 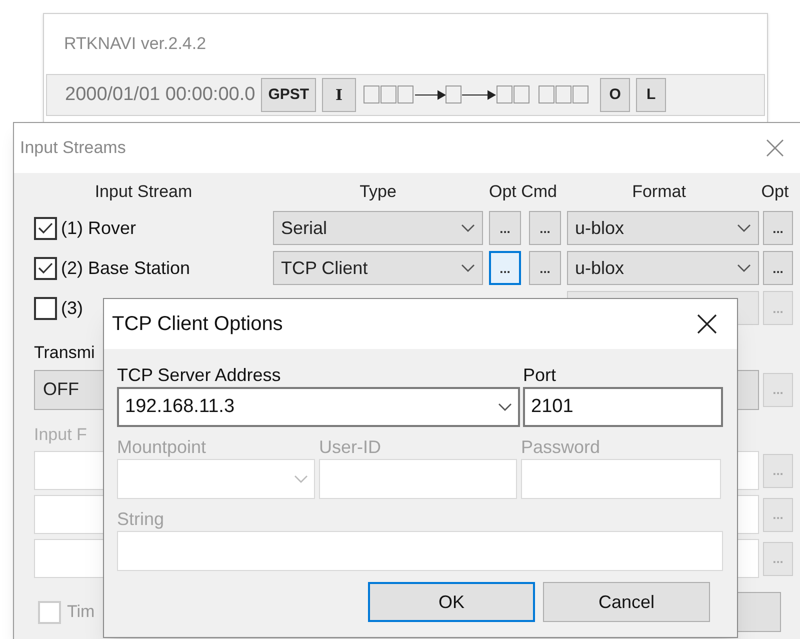 I want to click on toolbar-button: L, so click(x=651, y=95).